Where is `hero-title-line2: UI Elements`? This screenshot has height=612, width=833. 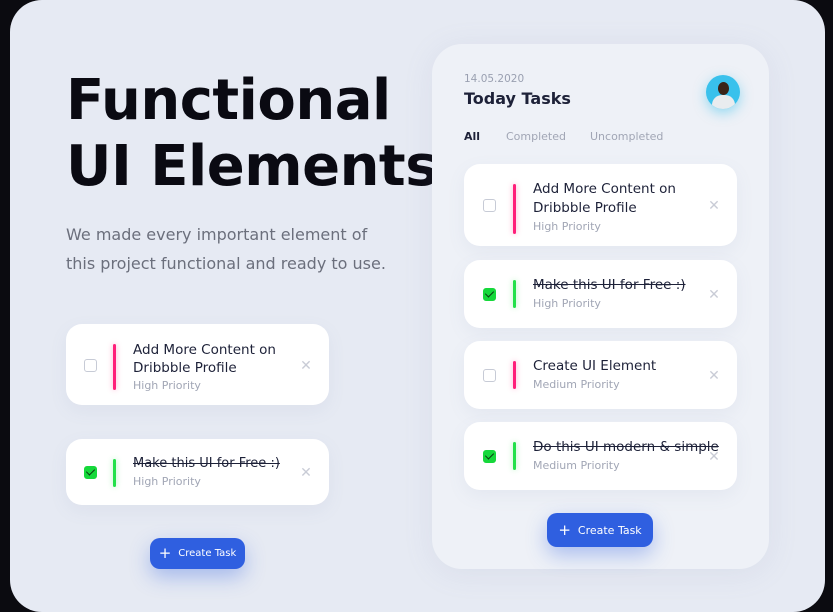
hero-title-line2: UI Elements is located at coordinates (252, 166).